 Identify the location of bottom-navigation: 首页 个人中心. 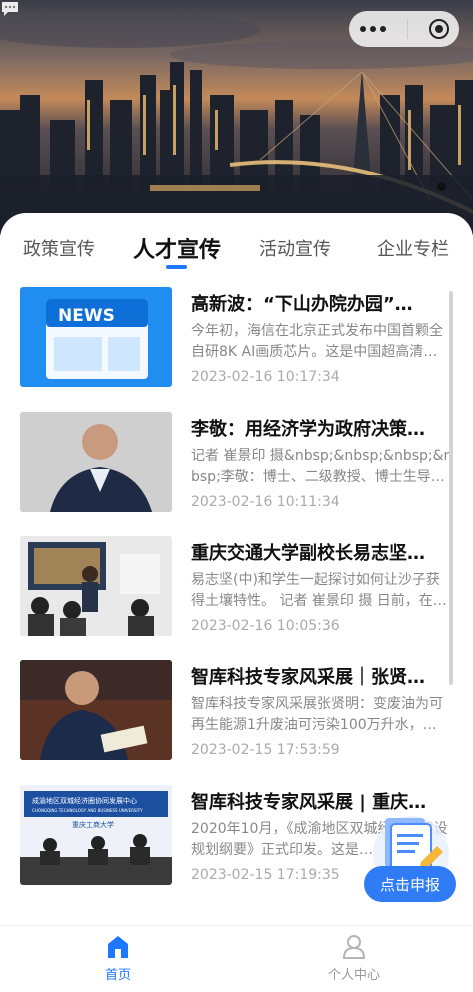
(236, 958).